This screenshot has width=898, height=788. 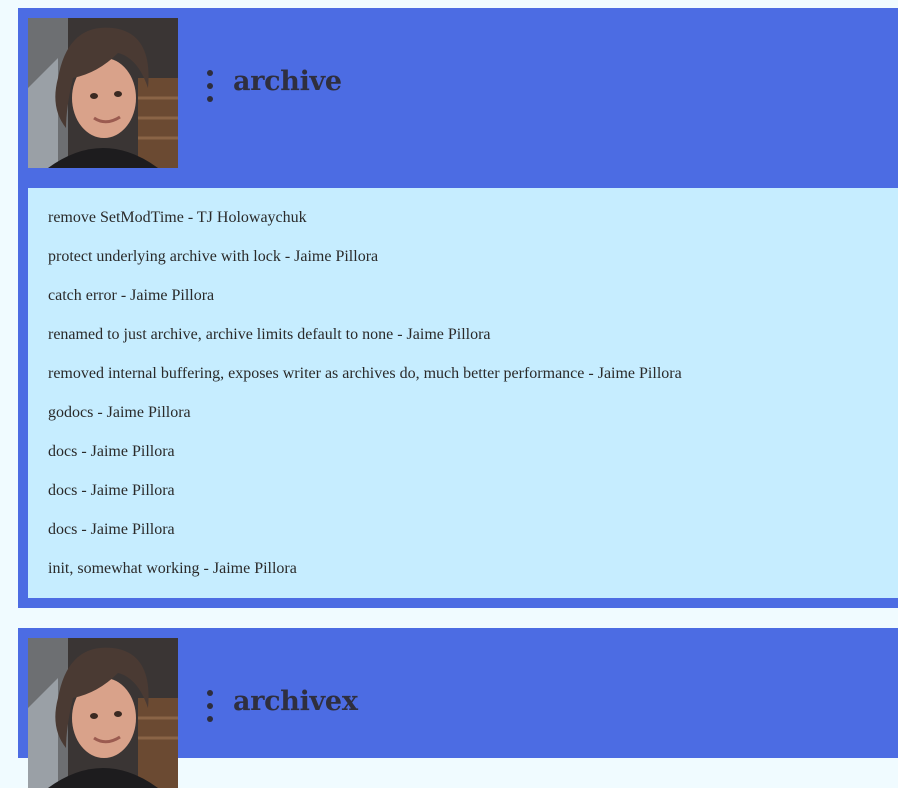 I want to click on commit-item: remove SetModTime - TJ Holowaychuk, so click(x=177, y=217).